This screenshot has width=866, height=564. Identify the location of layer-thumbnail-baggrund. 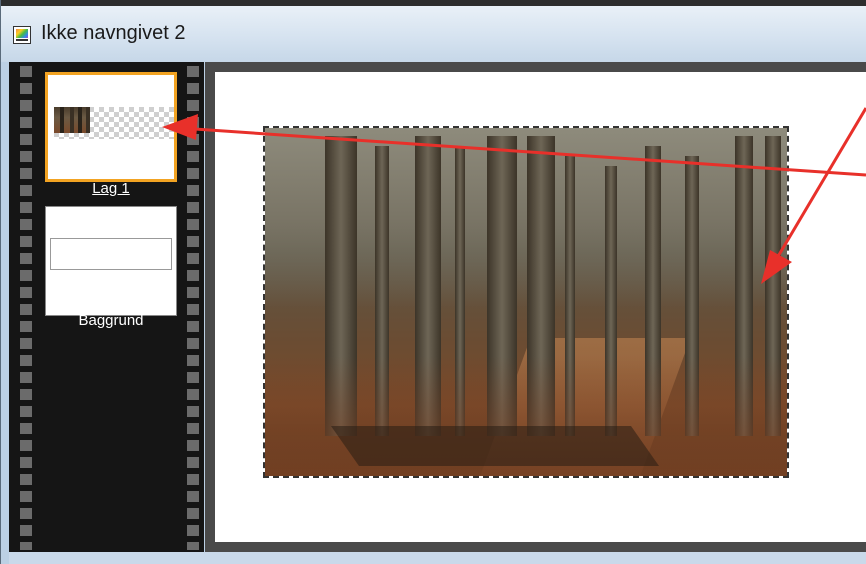
(111, 261).